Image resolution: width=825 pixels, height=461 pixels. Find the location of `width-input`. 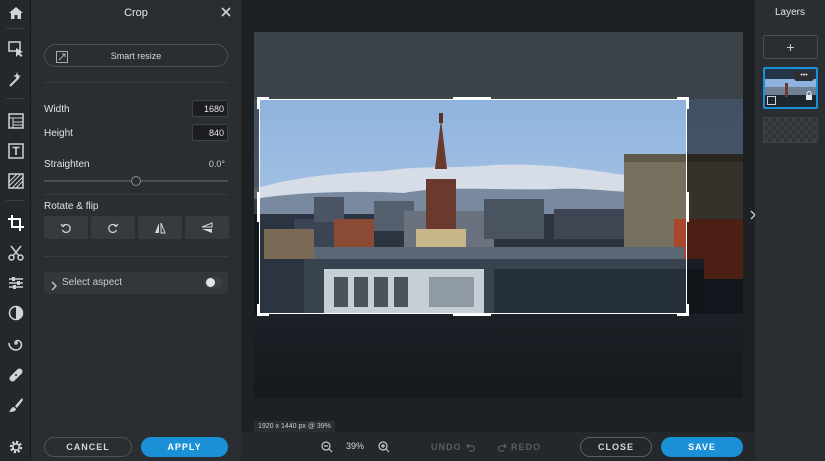

width-input is located at coordinates (210, 108).